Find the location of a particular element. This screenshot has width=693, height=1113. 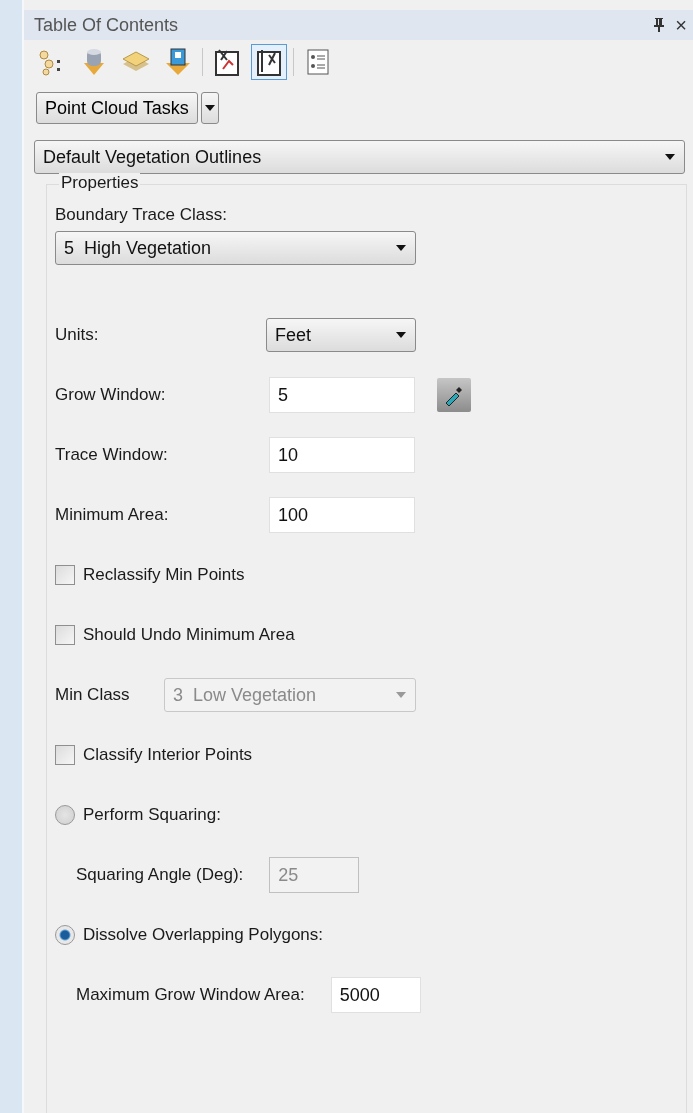

checkbox-label: Should Undo Minimum Area is located at coordinates (189, 635).